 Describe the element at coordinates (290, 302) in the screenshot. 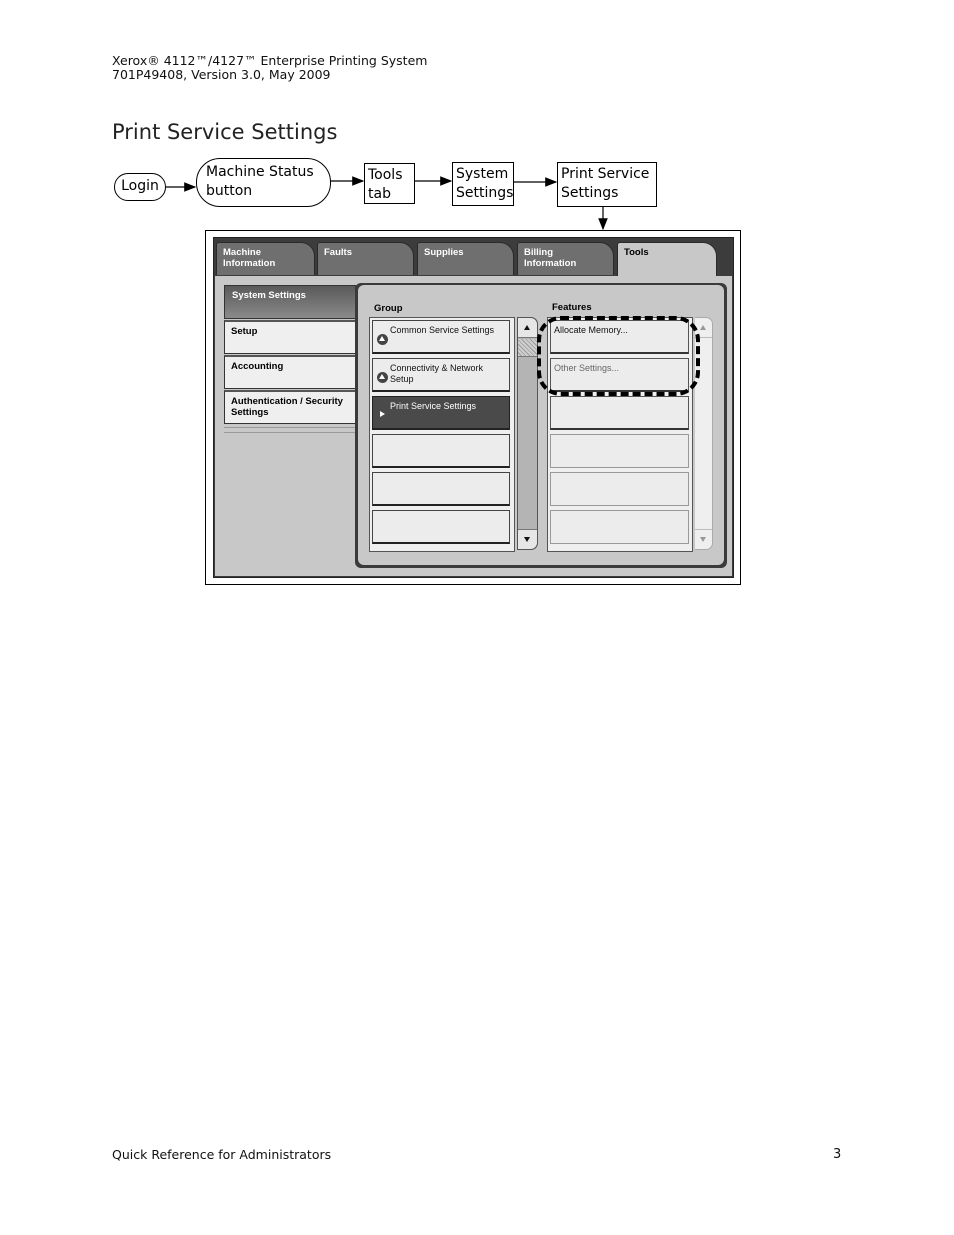

I see `sidebar-header-system-settings: System Settings` at that location.